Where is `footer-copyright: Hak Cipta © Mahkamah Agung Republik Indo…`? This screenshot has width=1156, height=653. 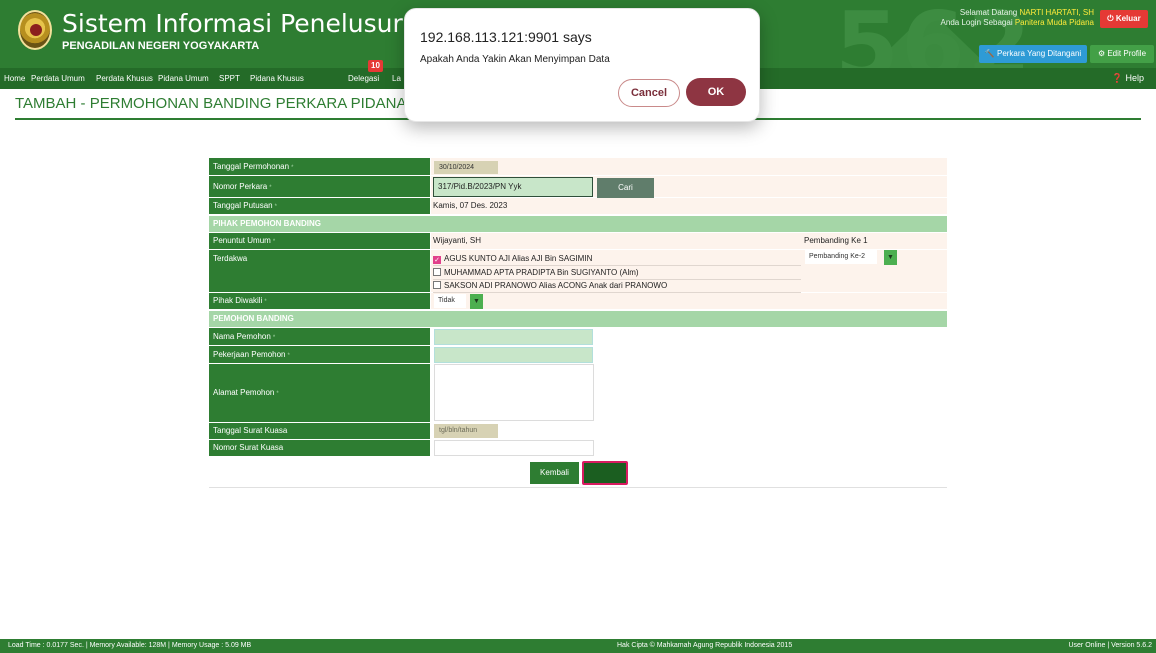 footer-copyright: Hak Cipta © Mahkamah Agung Republik Indo… is located at coordinates (705, 645).